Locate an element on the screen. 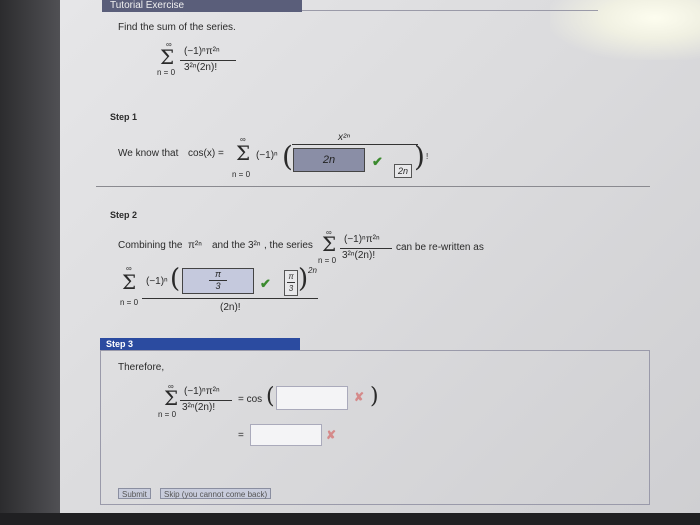 Image resolution: width=700 pixels, height=525 pixels. step2b-sum-bottom: n = 0 is located at coordinates (129, 302).